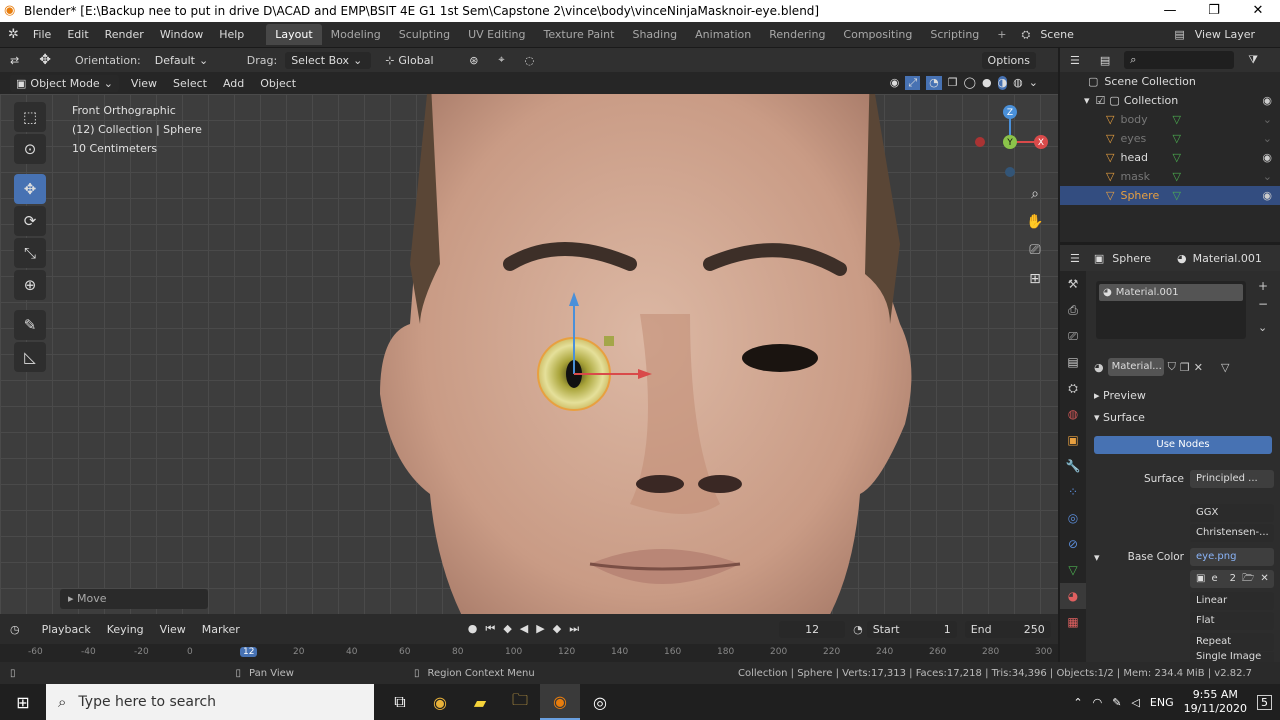  Describe the element at coordinates (1073, 596) in the screenshot. I see `material-tab-icon: ◕` at that location.